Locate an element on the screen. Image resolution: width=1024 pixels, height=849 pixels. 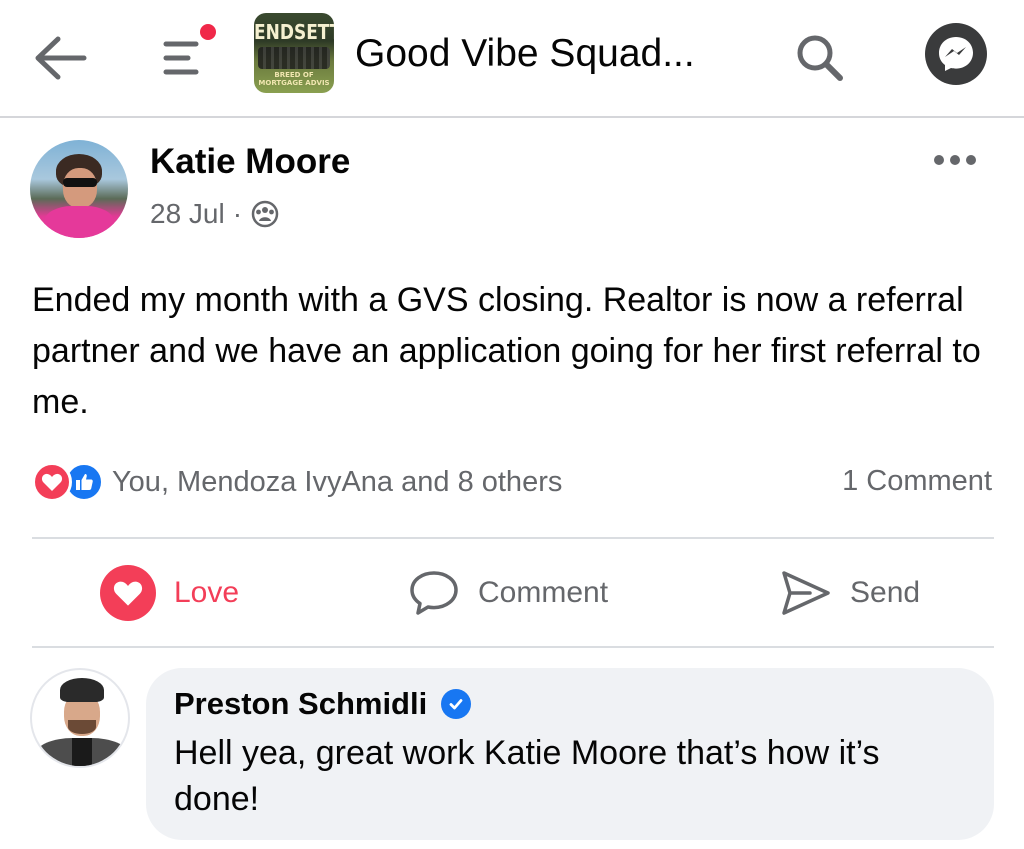
post-meta: 28 Jul · is located at coordinates (215, 214).